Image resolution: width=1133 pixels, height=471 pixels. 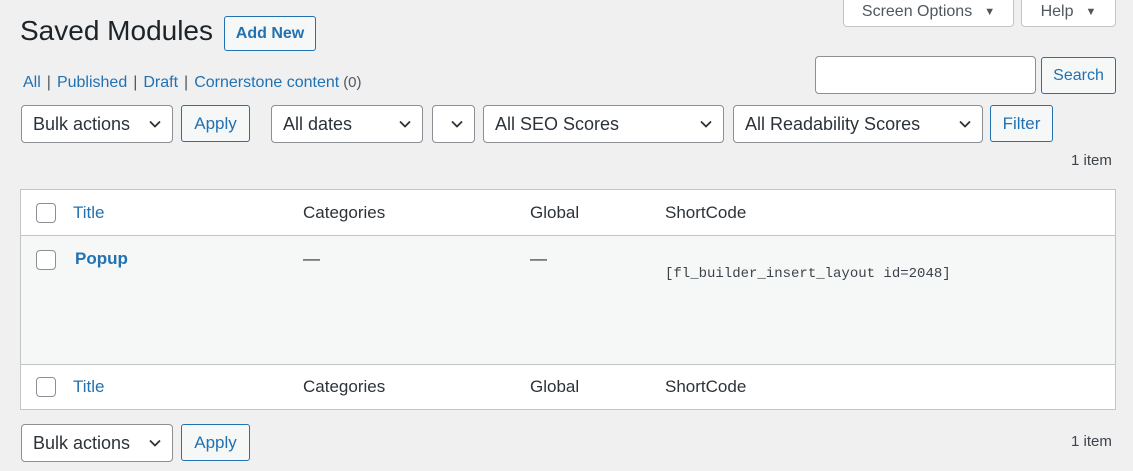 I want to click on search-input, so click(x=925, y=75).